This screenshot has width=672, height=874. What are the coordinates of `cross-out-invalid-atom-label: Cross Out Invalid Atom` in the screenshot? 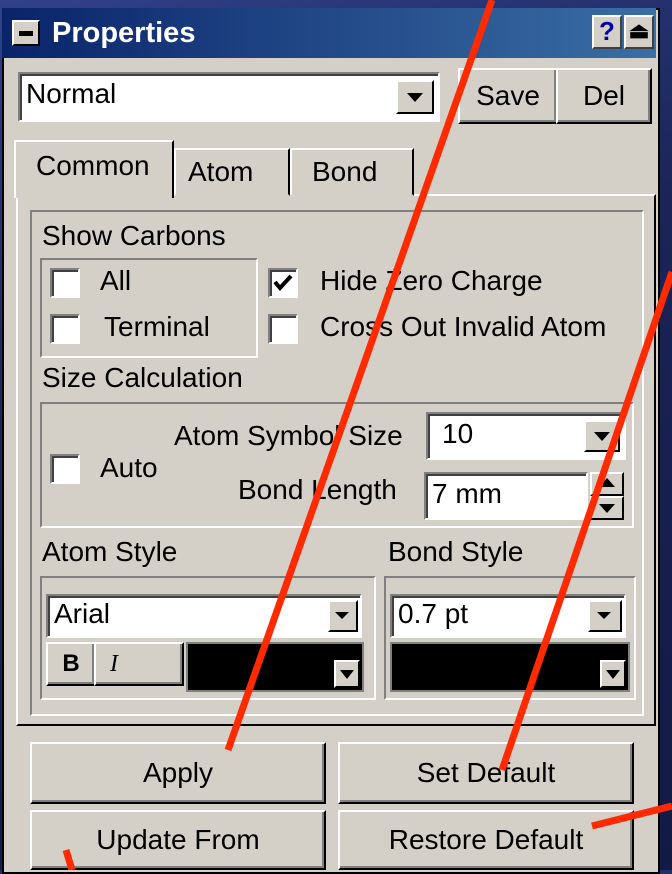 It's located at (463, 326).